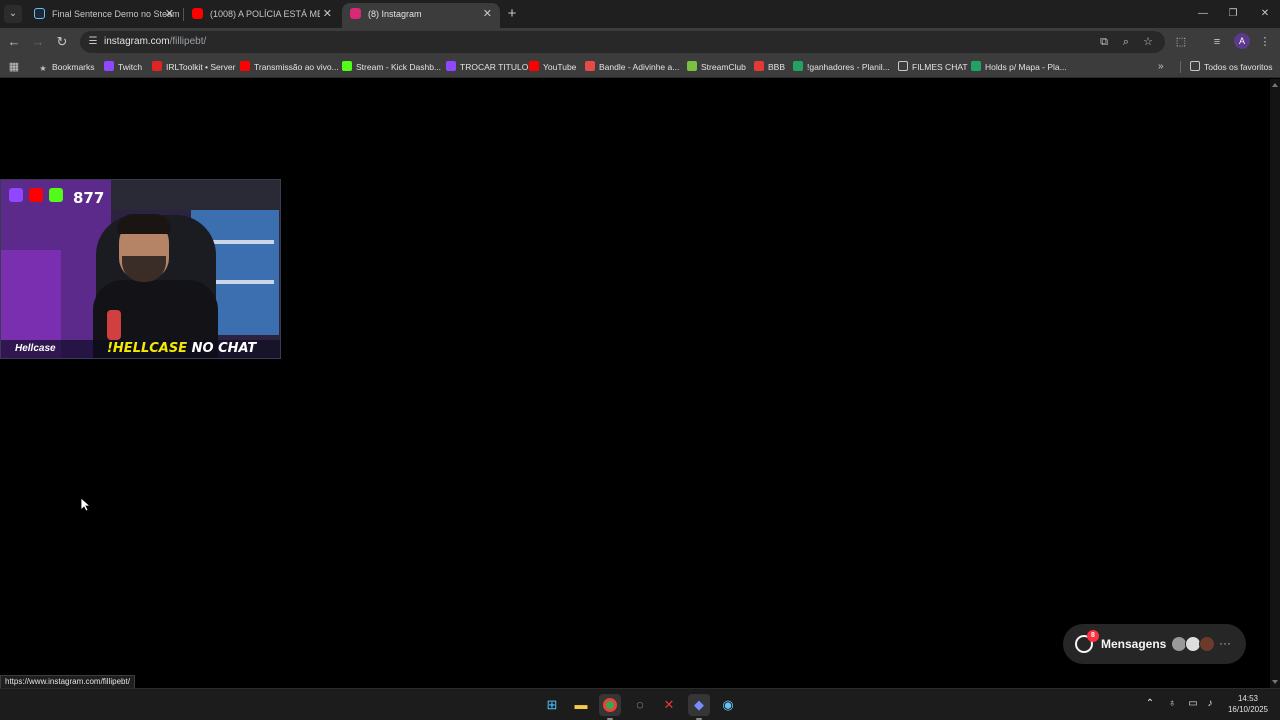  I want to click on bookmark-trocar-titulo: TROCAR TITULO, so click(487, 67).